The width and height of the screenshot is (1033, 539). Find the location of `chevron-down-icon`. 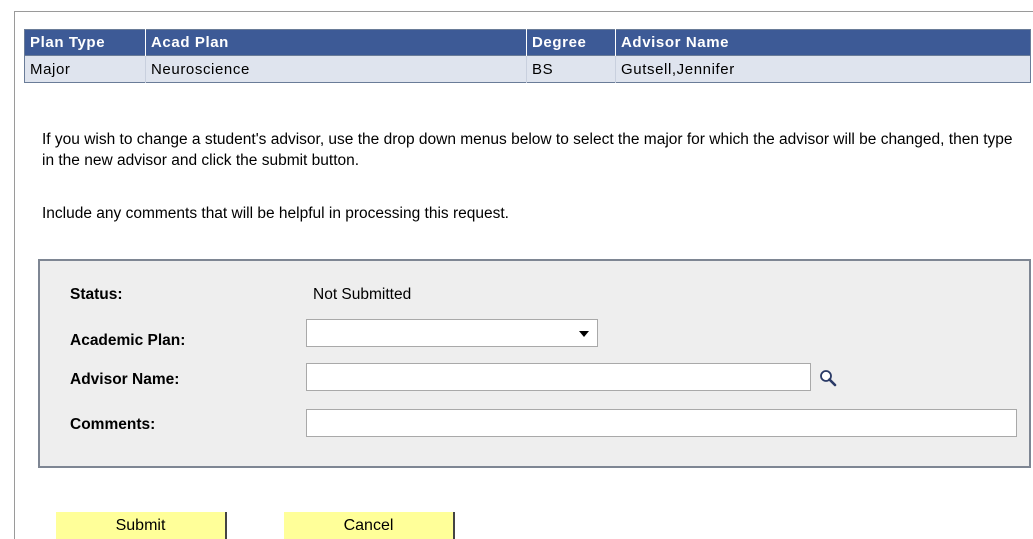

chevron-down-icon is located at coordinates (584, 334).